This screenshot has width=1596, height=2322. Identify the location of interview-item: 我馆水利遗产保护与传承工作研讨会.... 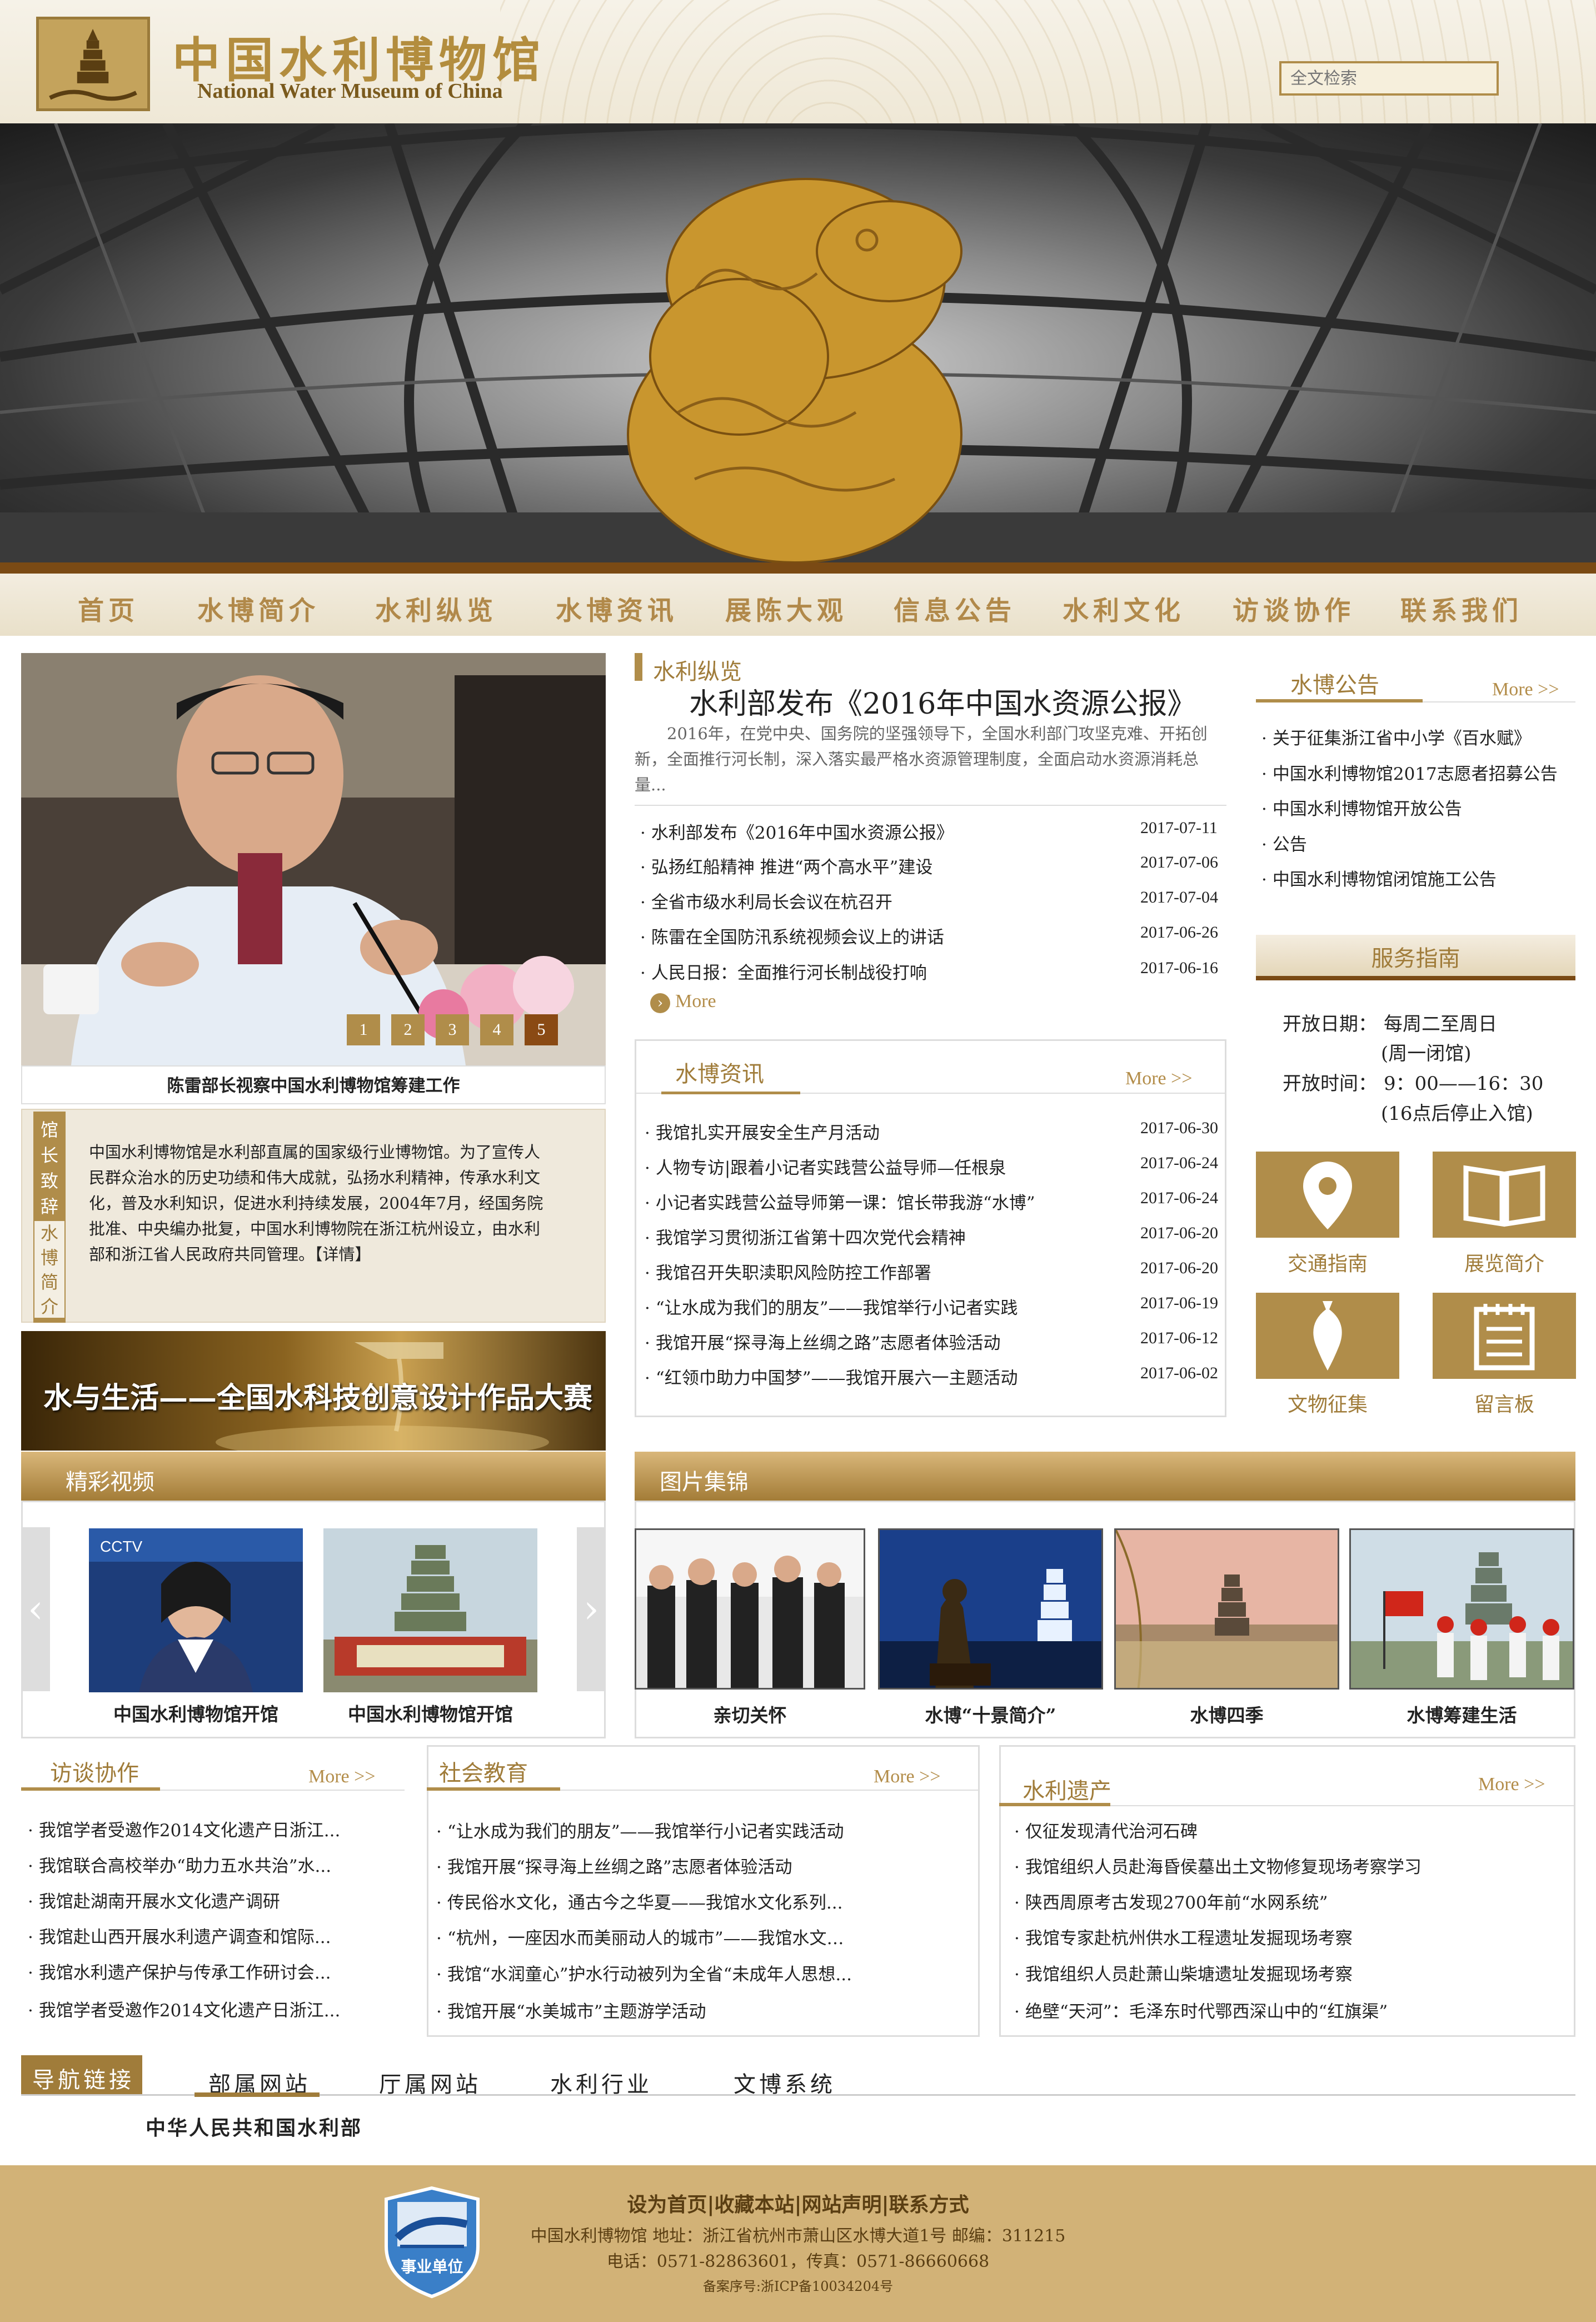
(180, 1971).